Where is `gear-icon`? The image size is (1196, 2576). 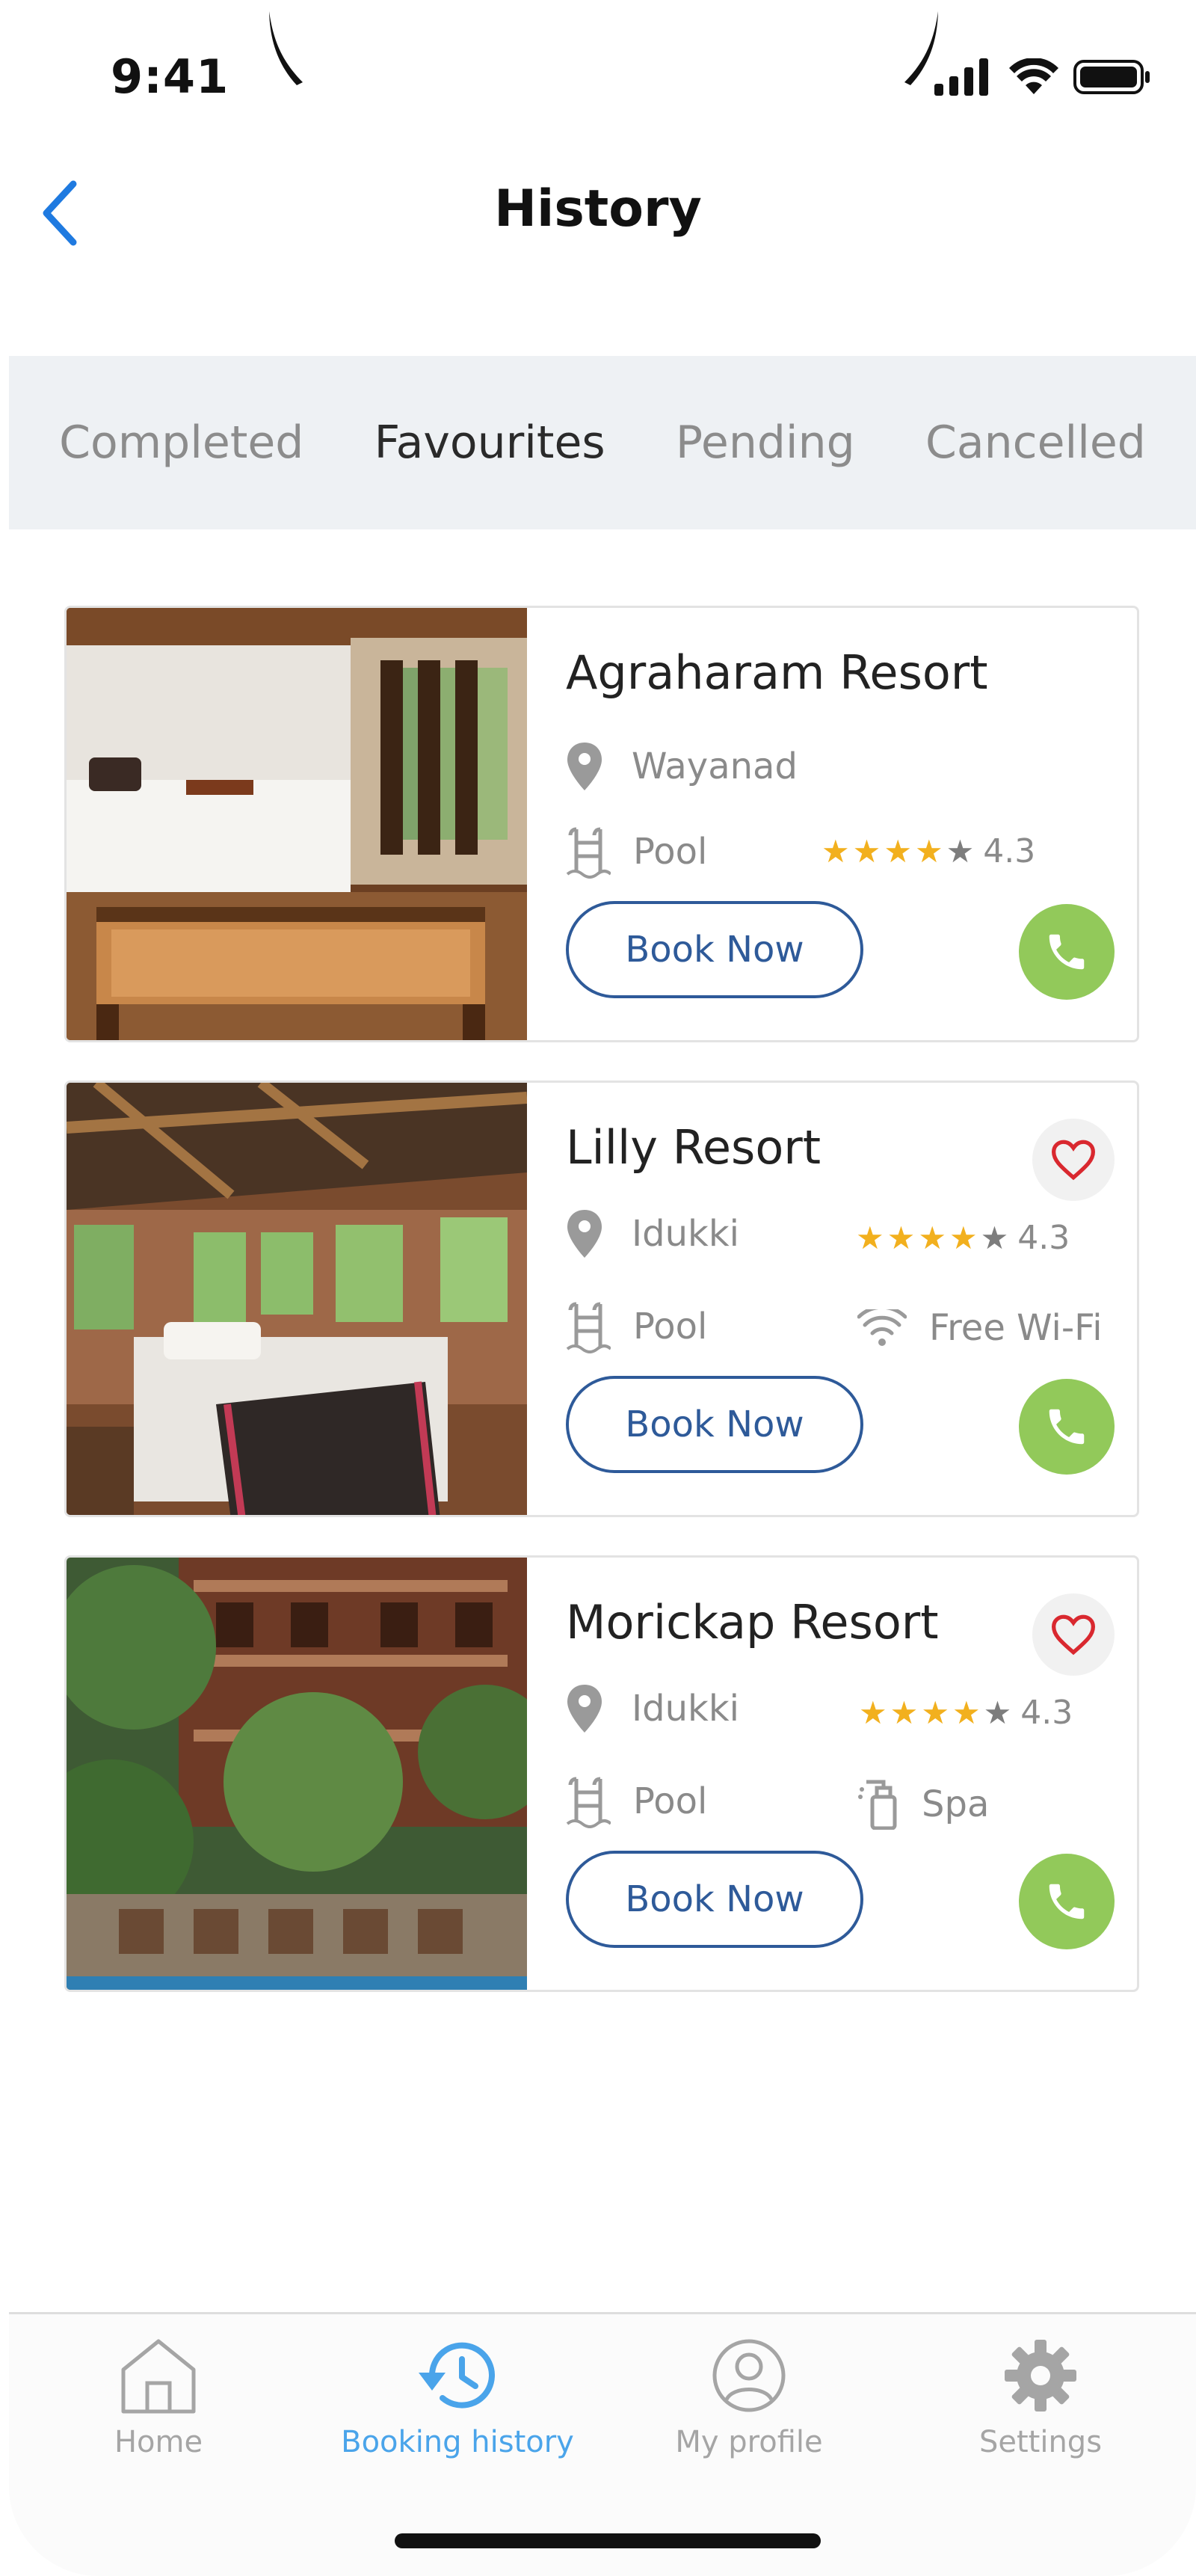 gear-icon is located at coordinates (1040, 2375).